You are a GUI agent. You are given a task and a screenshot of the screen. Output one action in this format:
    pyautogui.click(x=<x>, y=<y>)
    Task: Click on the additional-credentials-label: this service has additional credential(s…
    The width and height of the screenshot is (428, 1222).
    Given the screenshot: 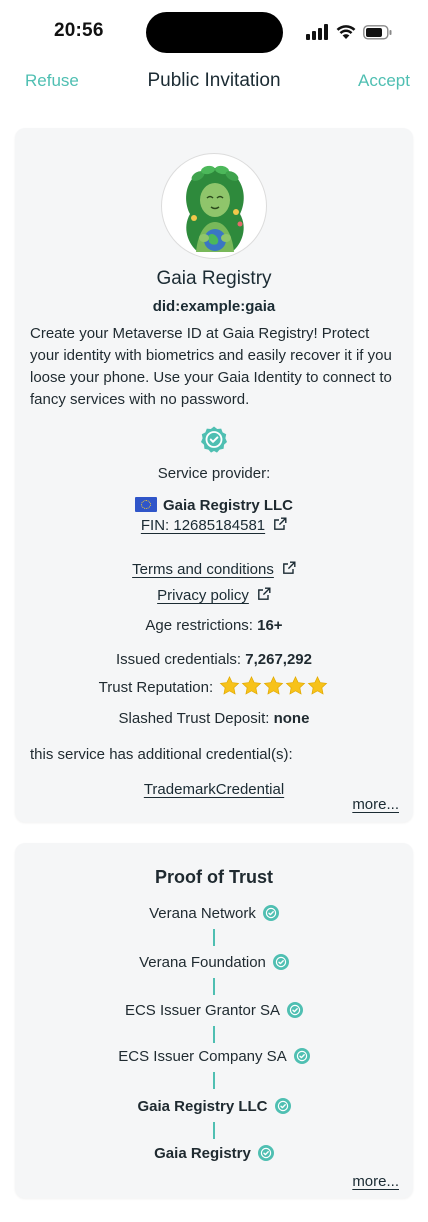 What is the action you would take?
    pyautogui.click(x=161, y=754)
    